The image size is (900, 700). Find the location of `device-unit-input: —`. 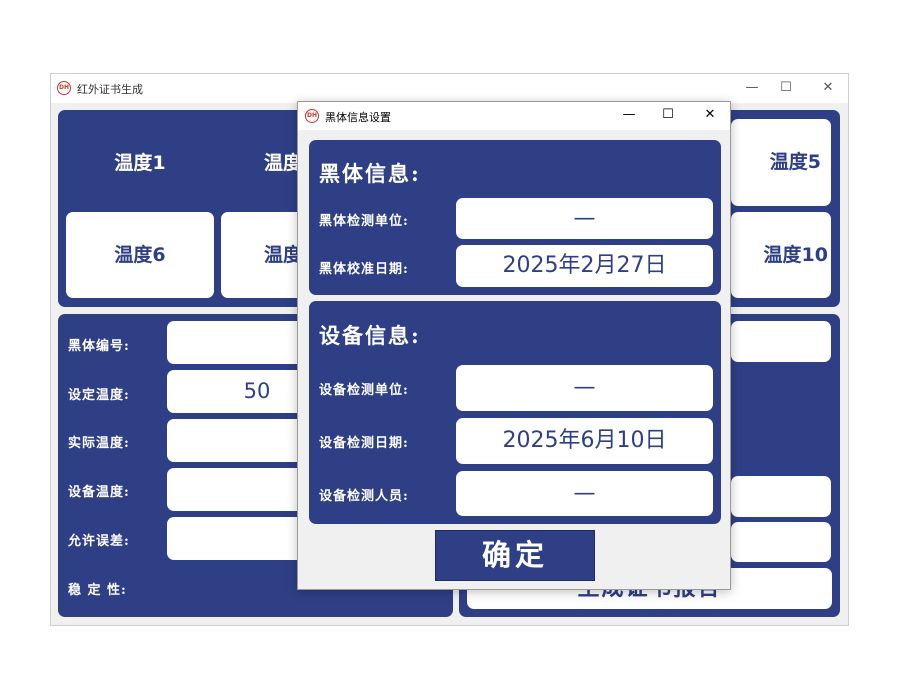

device-unit-input: — is located at coordinates (584, 388).